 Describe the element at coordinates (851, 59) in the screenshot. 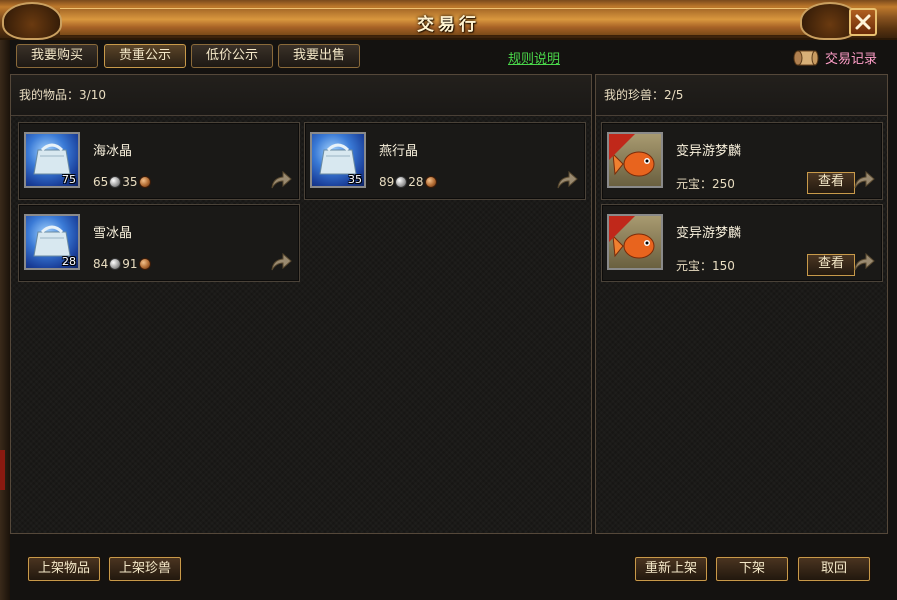

I see `trade-record-label: 交易记录` at that location.